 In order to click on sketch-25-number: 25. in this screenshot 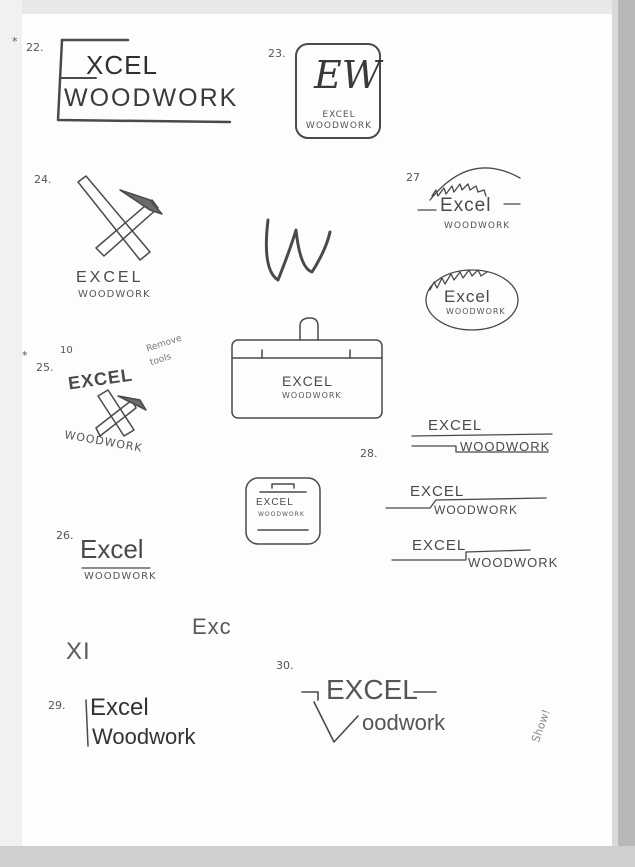, I will do `click(45, 367)`.